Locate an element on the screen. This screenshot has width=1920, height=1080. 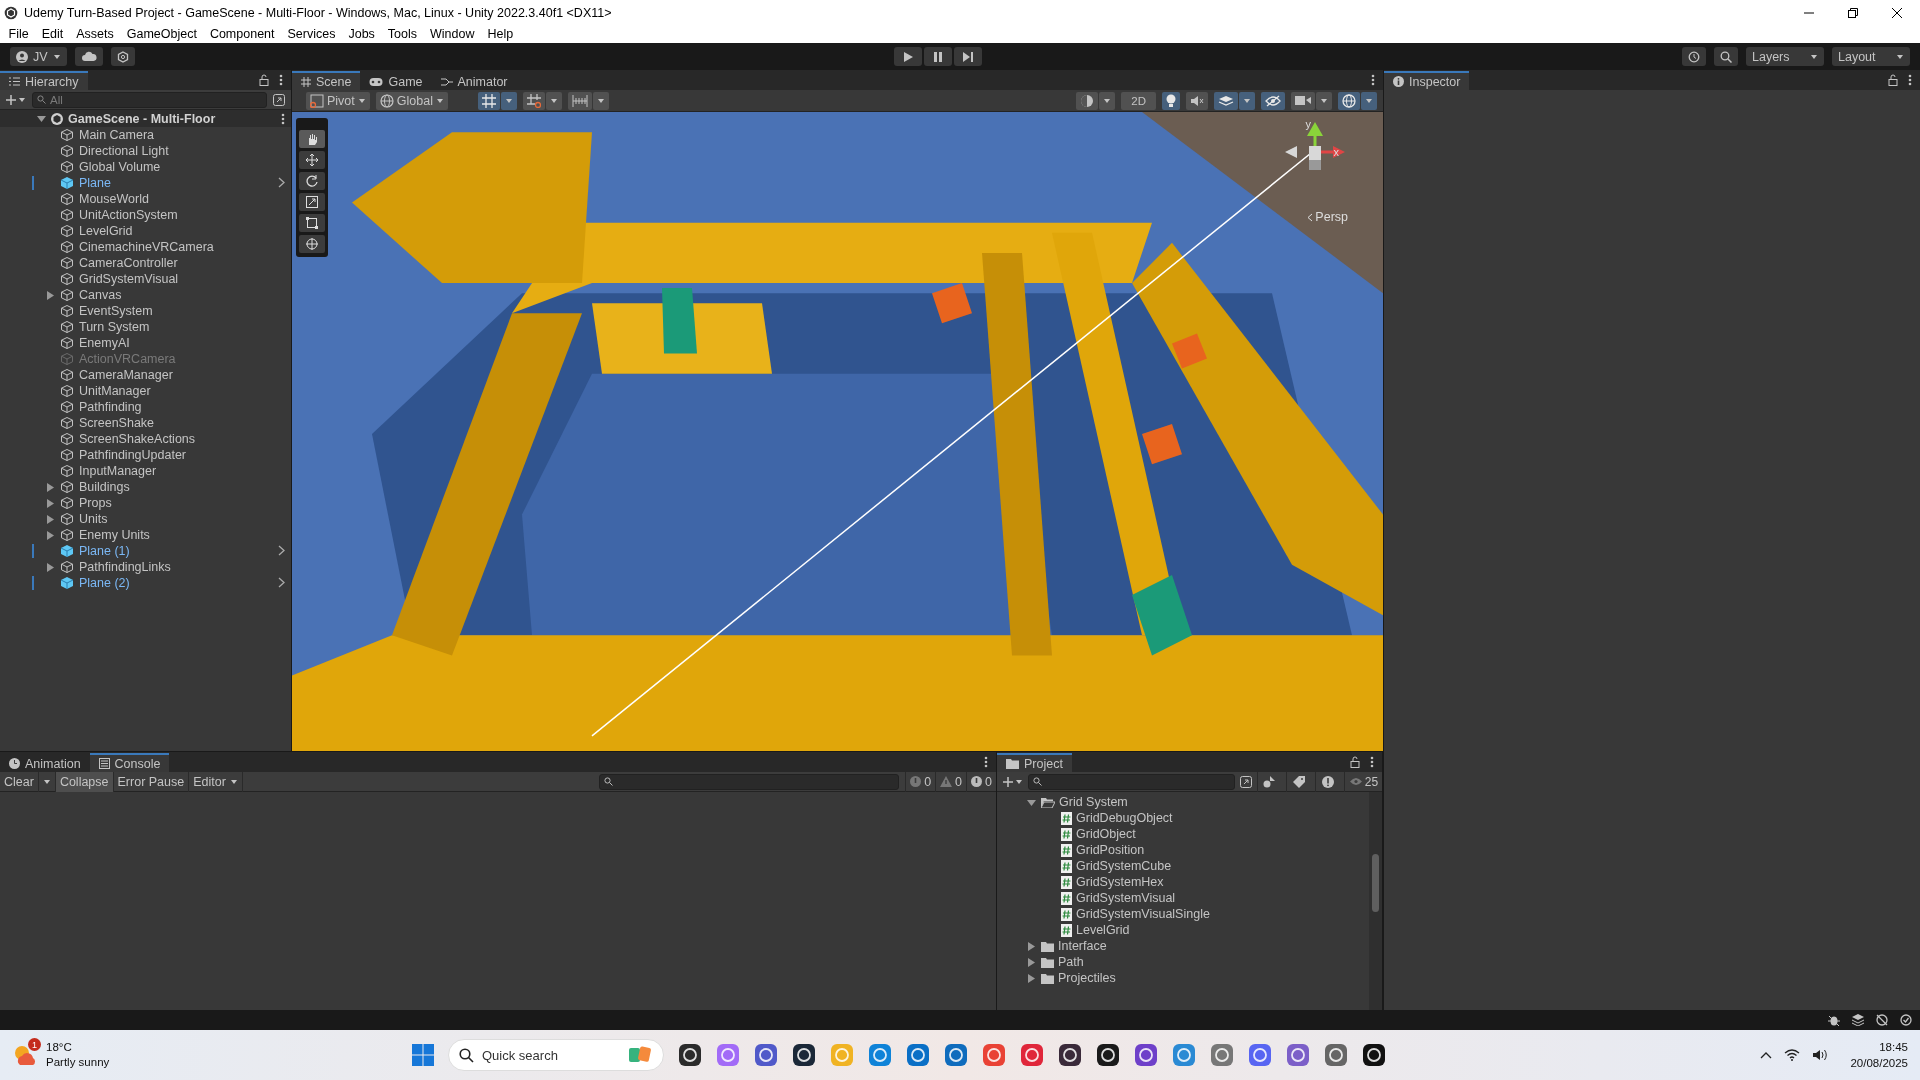
hierarchy-item: CameraManager is located at coordinates (145, 375).